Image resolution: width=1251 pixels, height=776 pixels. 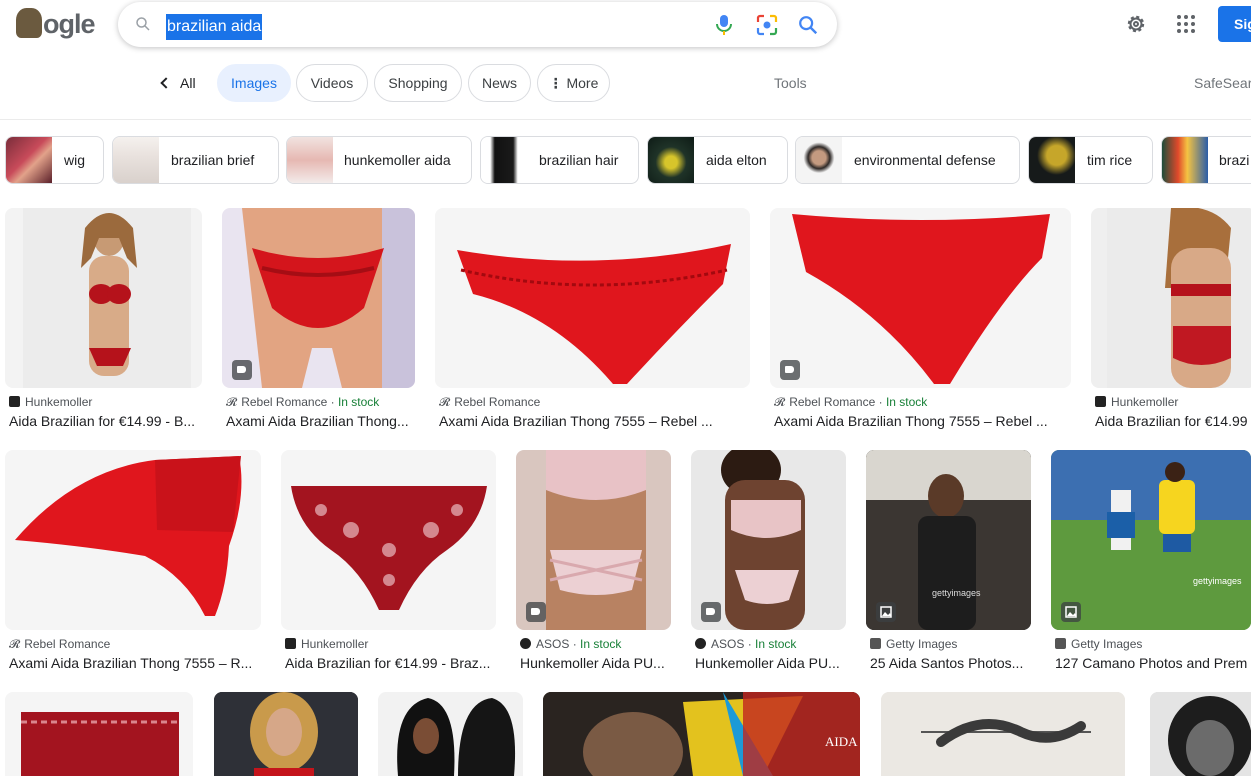 What do you see at coordinates (54, 160) in the screenshot?
I see `related-chip-wig: wig` at bounding box center [54, 160].